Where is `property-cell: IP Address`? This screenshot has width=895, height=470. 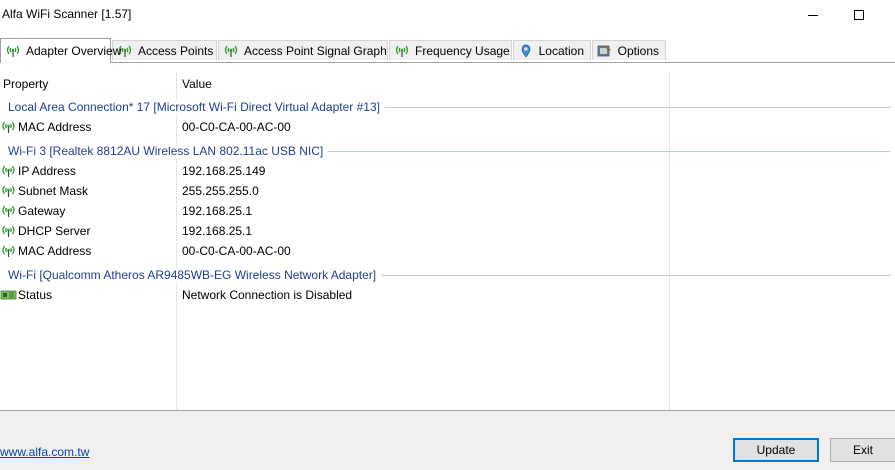 property-cell: IP Address is located at coordinates (38, 171).